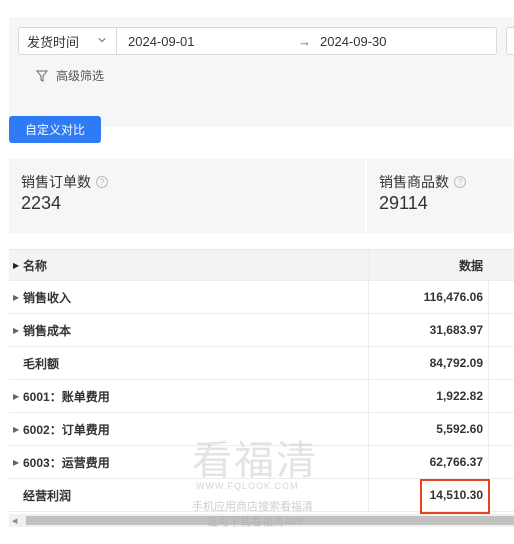  What do you see at coordinates (453, 297) in the screenshot?
I see `row-value: 116,476.06` at bounding box center [453, 297].